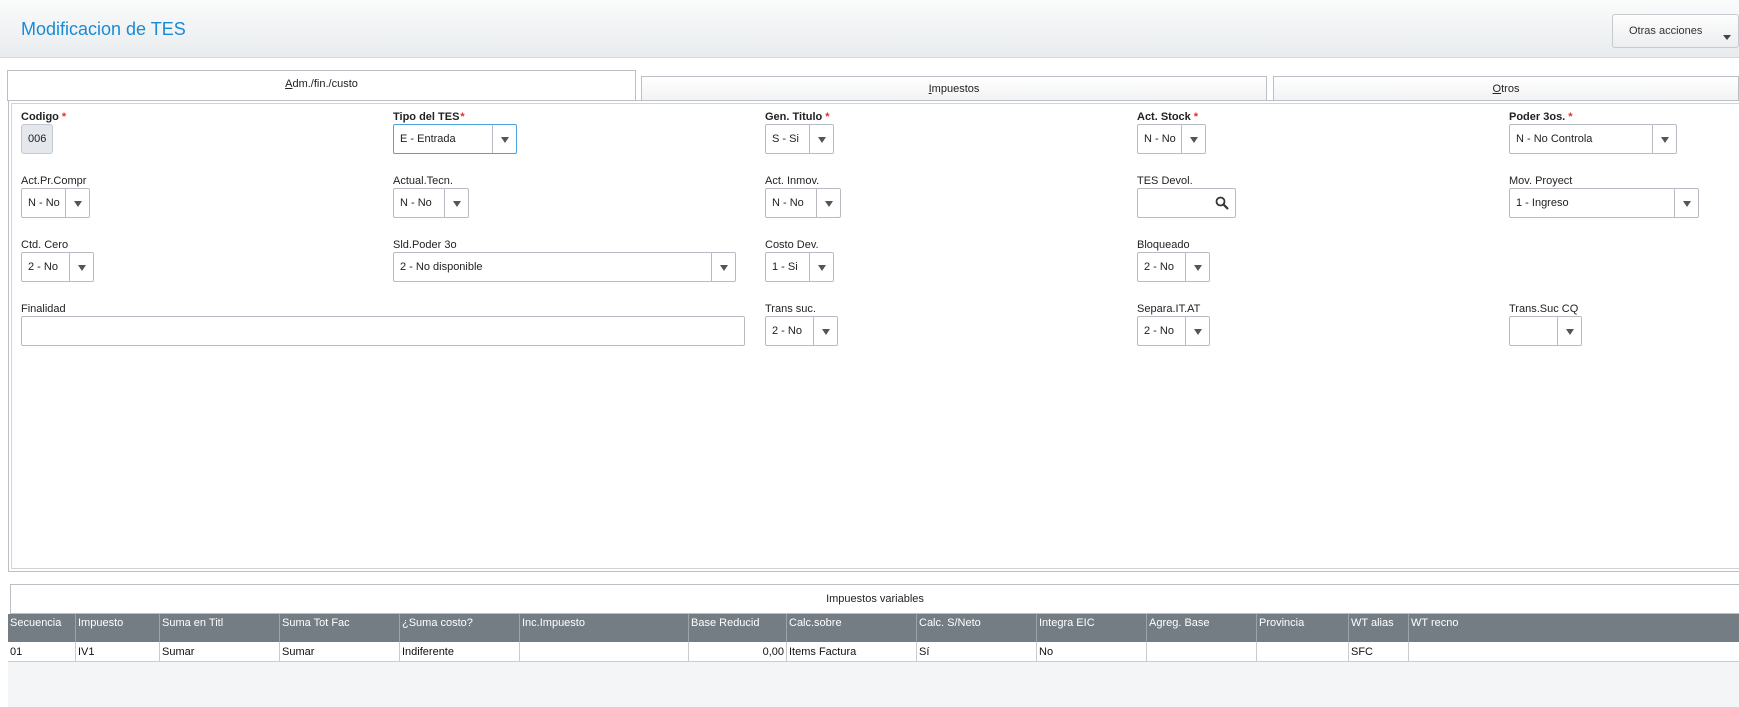 The width and height of the screenshot is (1739, 707). What do you see at coordinates (1163, 245) in the screenshot?
I see `bloqueado-label: Bloqueado` at bounding box center [1163, 245].